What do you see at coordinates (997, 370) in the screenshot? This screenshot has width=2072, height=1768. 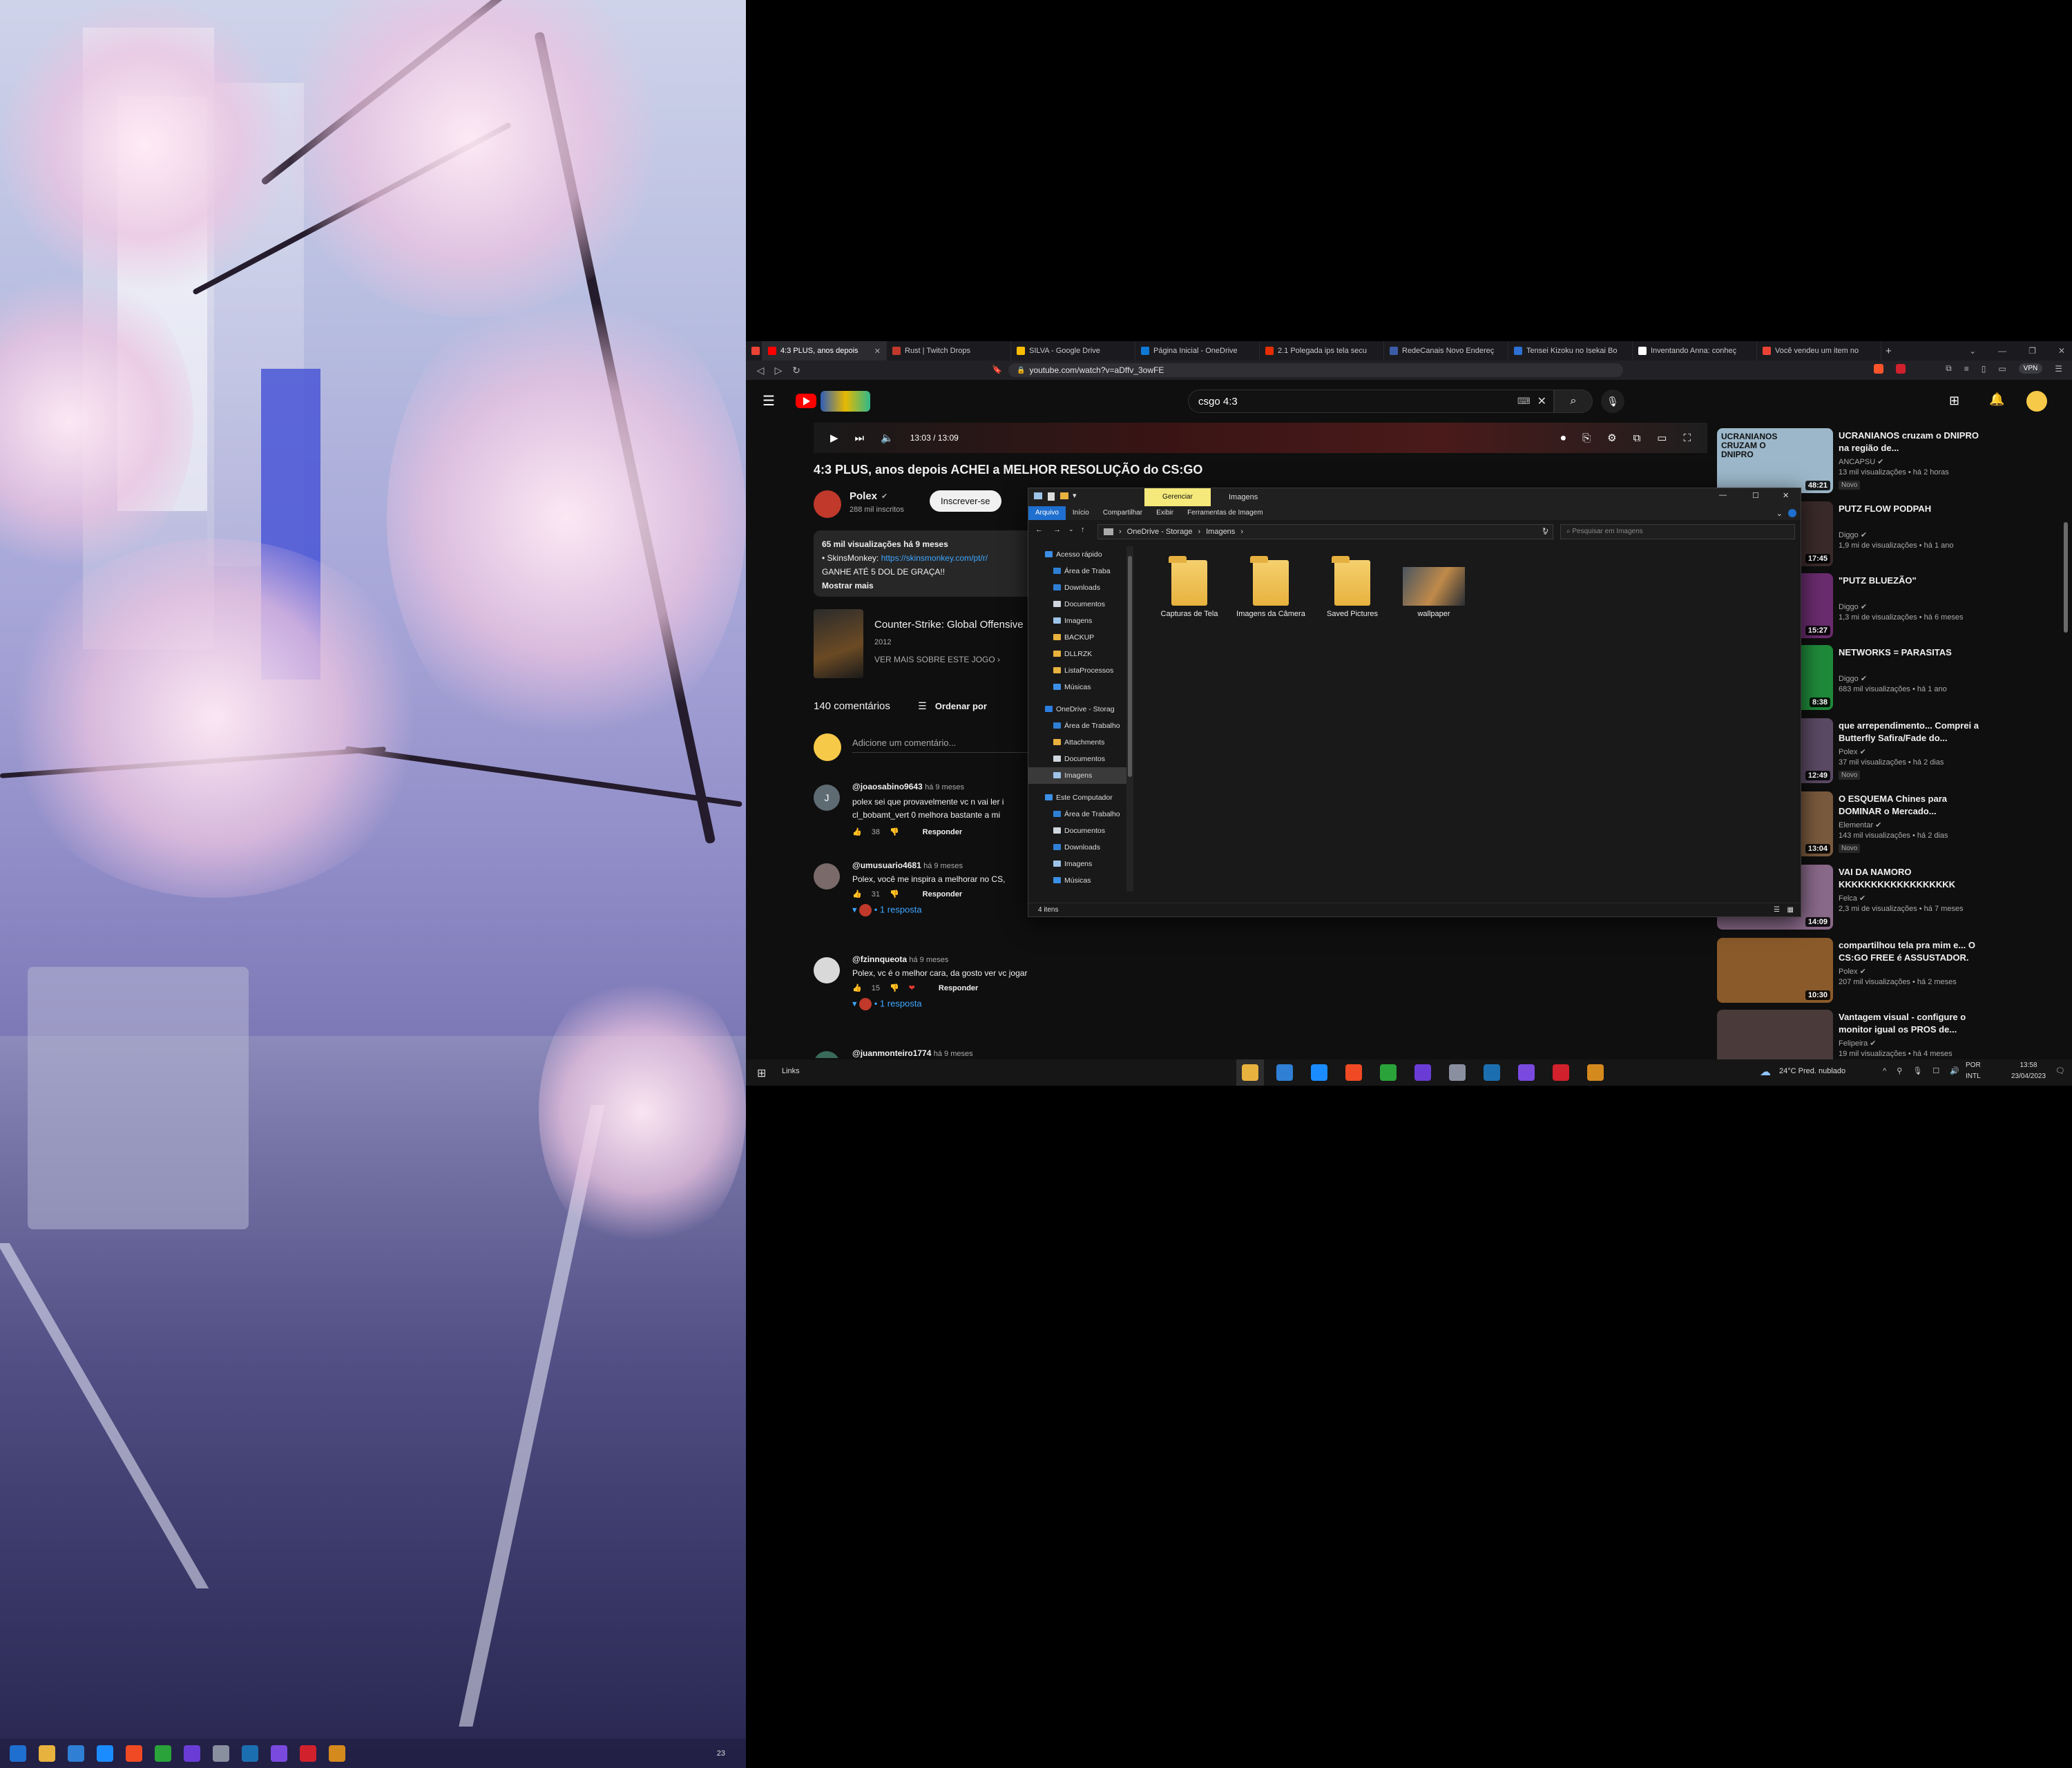 I see `bookmark-icon: 🔖` at bounding box center [997, 370].